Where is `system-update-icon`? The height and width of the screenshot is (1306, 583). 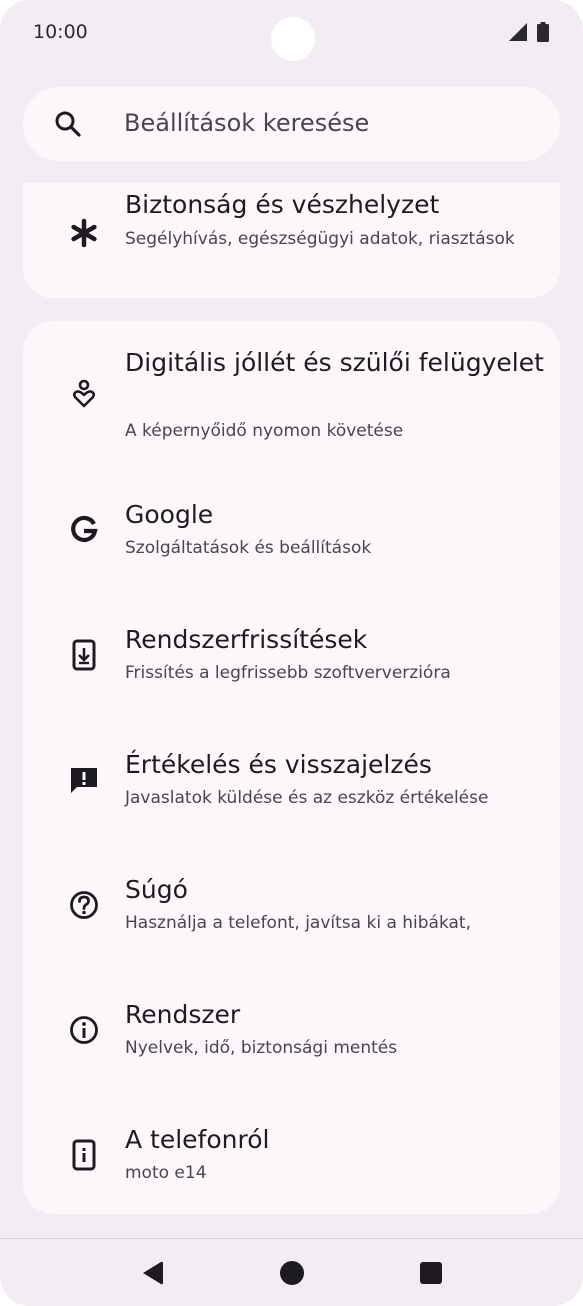
system-update-icon is located at coordinates (84, 655).